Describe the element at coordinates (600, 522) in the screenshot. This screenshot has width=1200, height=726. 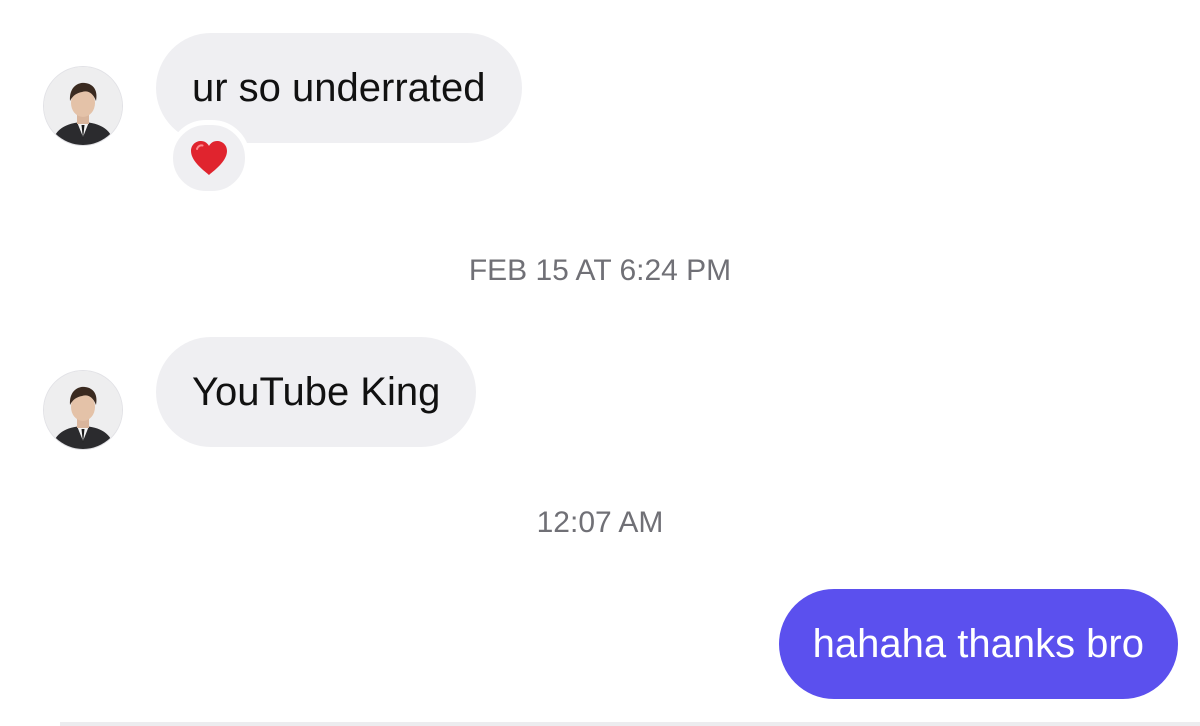
I see `timestamp: 12:07 AM` at that location.